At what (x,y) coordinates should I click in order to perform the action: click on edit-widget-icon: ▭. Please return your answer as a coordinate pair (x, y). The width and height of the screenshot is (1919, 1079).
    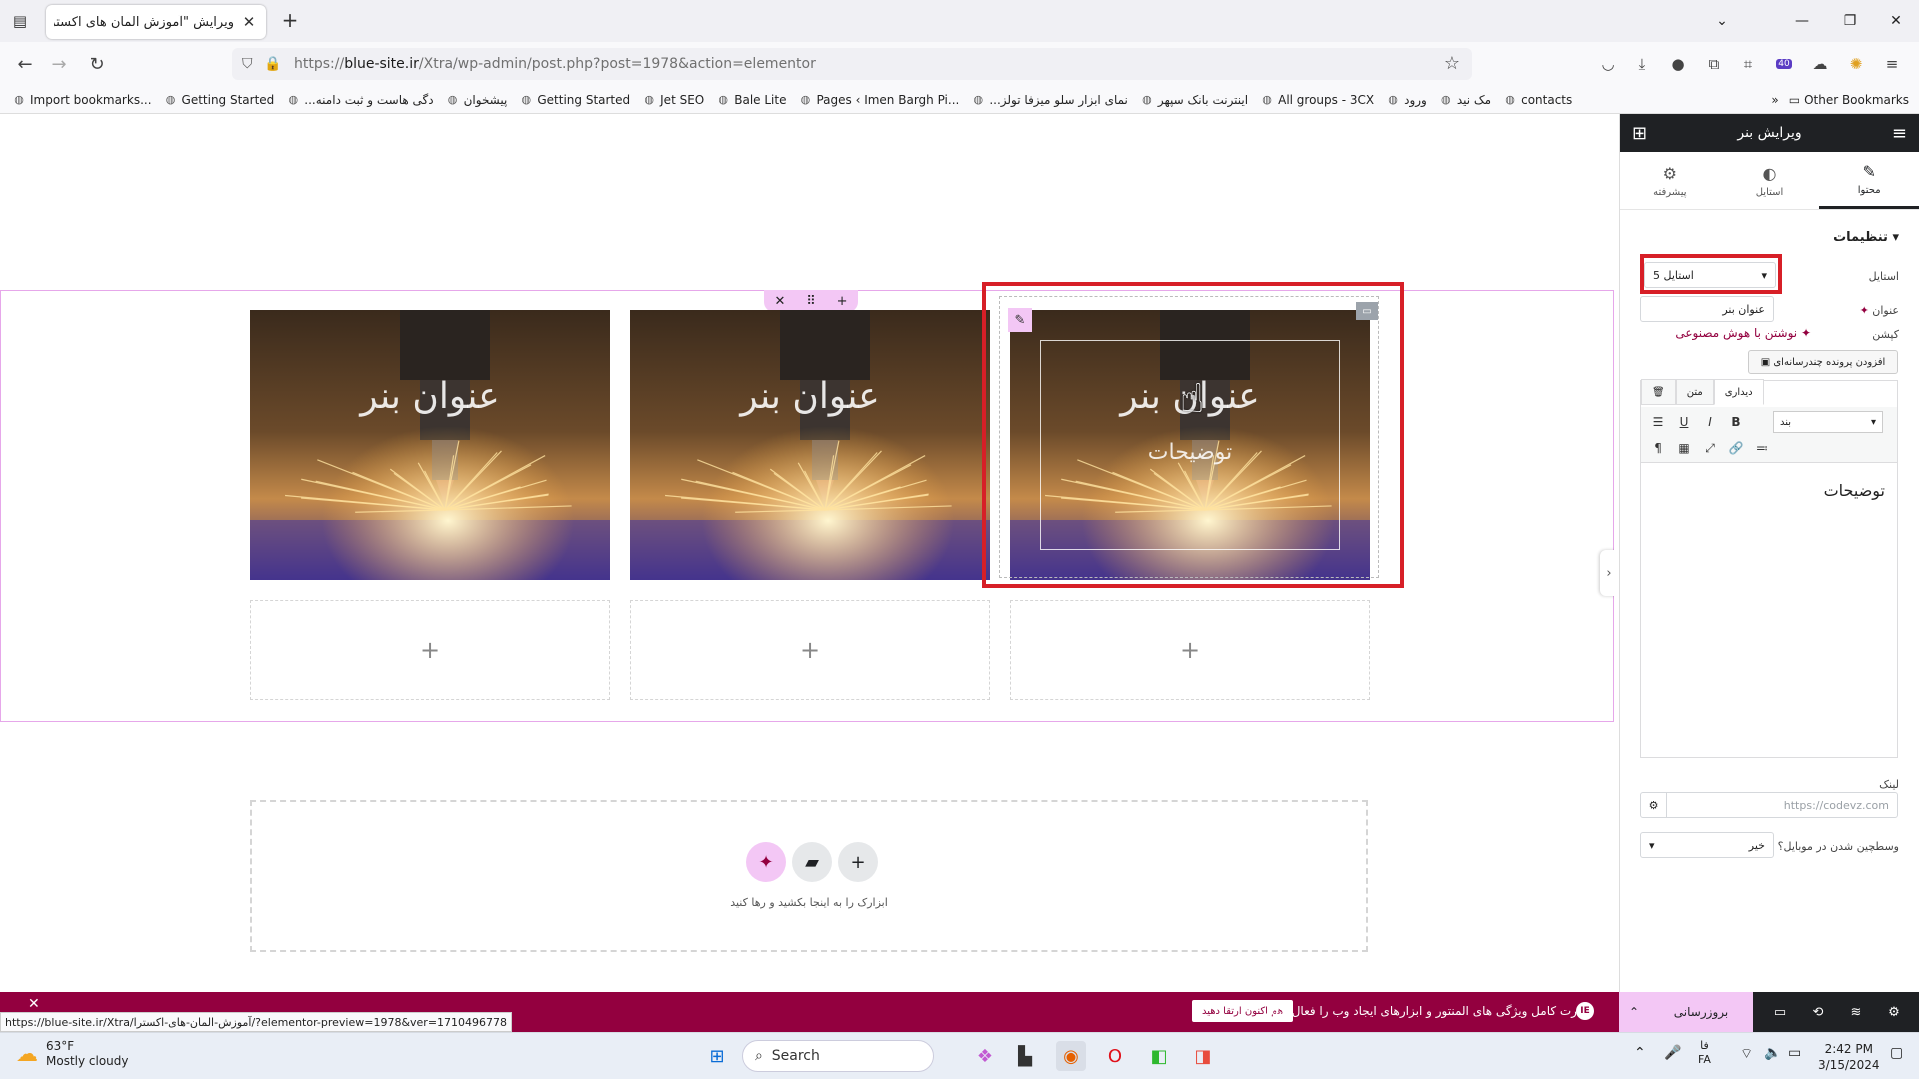
    Looking at the image, I should click on (1367, 311).